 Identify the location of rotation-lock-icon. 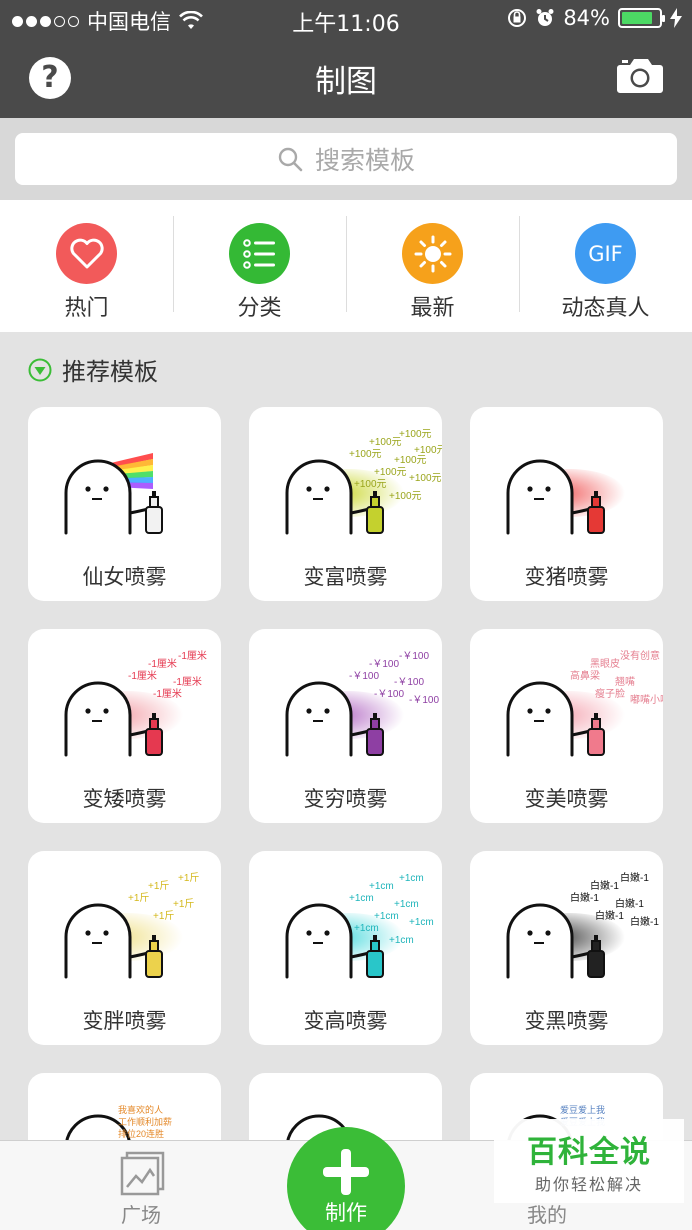
(517, 18).